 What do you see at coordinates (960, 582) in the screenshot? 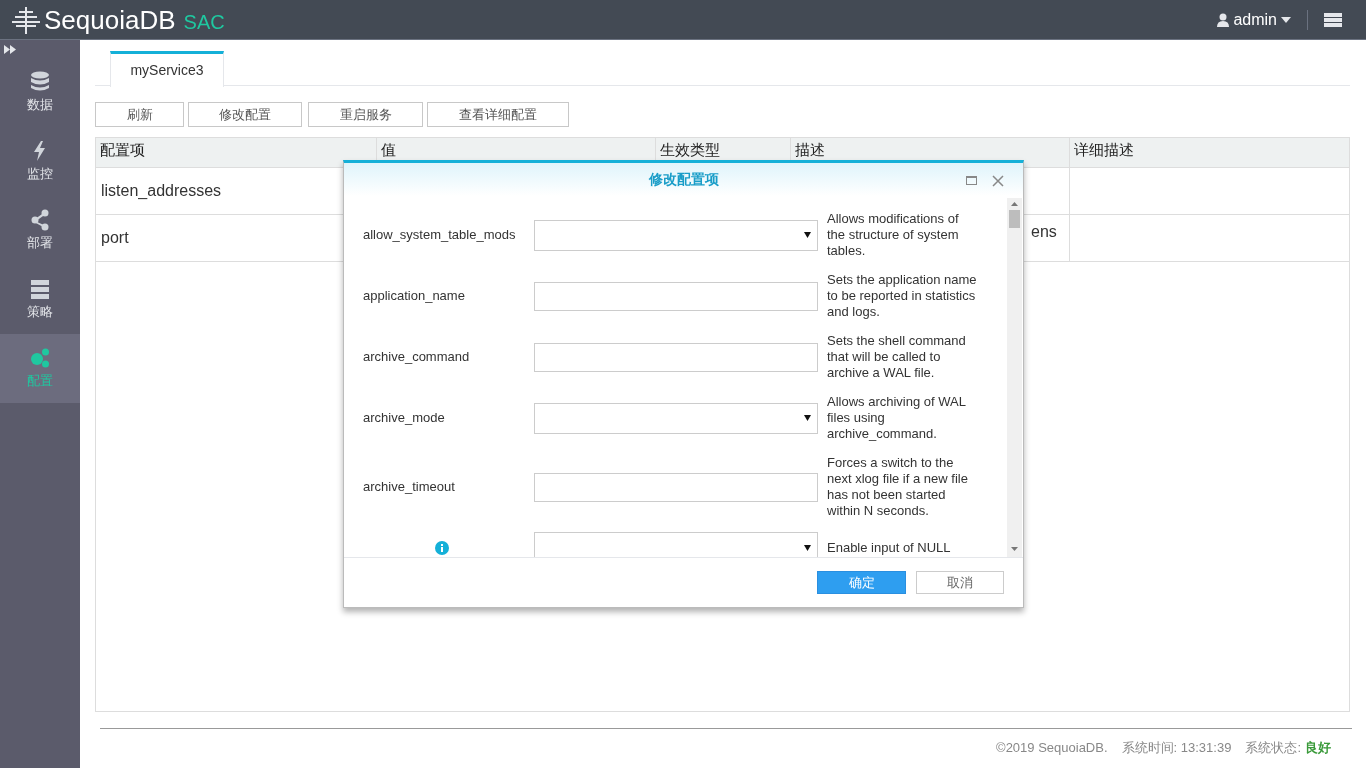
I see `cancel-button: 取消` at bounding box center [960, 582].